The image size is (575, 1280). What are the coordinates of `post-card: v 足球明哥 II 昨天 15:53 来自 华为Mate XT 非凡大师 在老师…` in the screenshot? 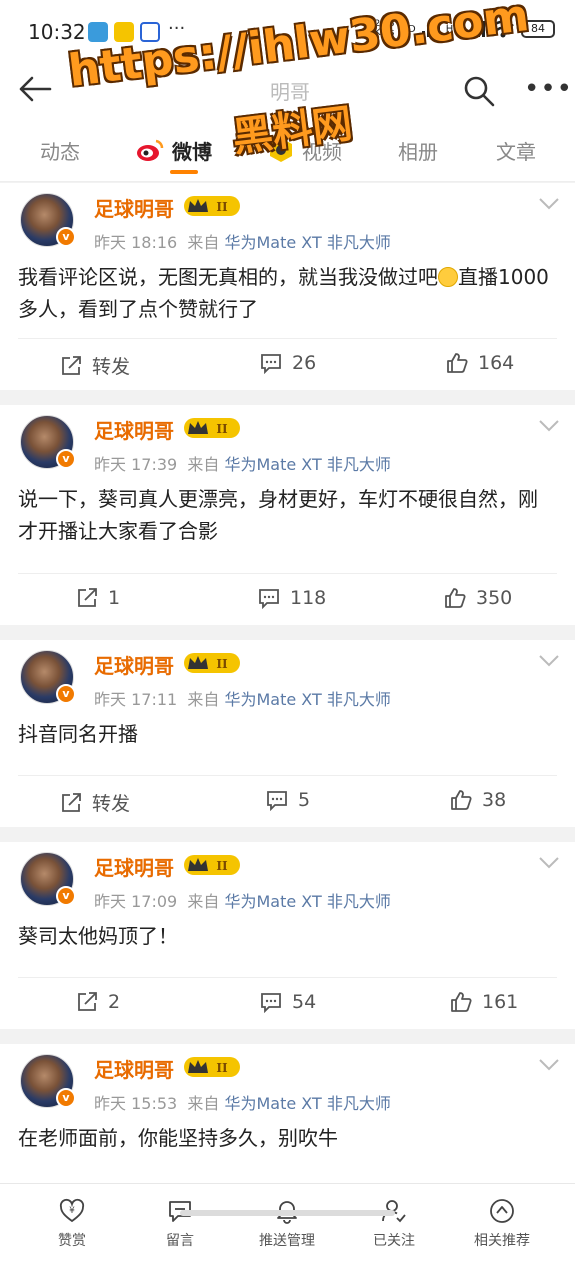 It's located at (287, 1124).